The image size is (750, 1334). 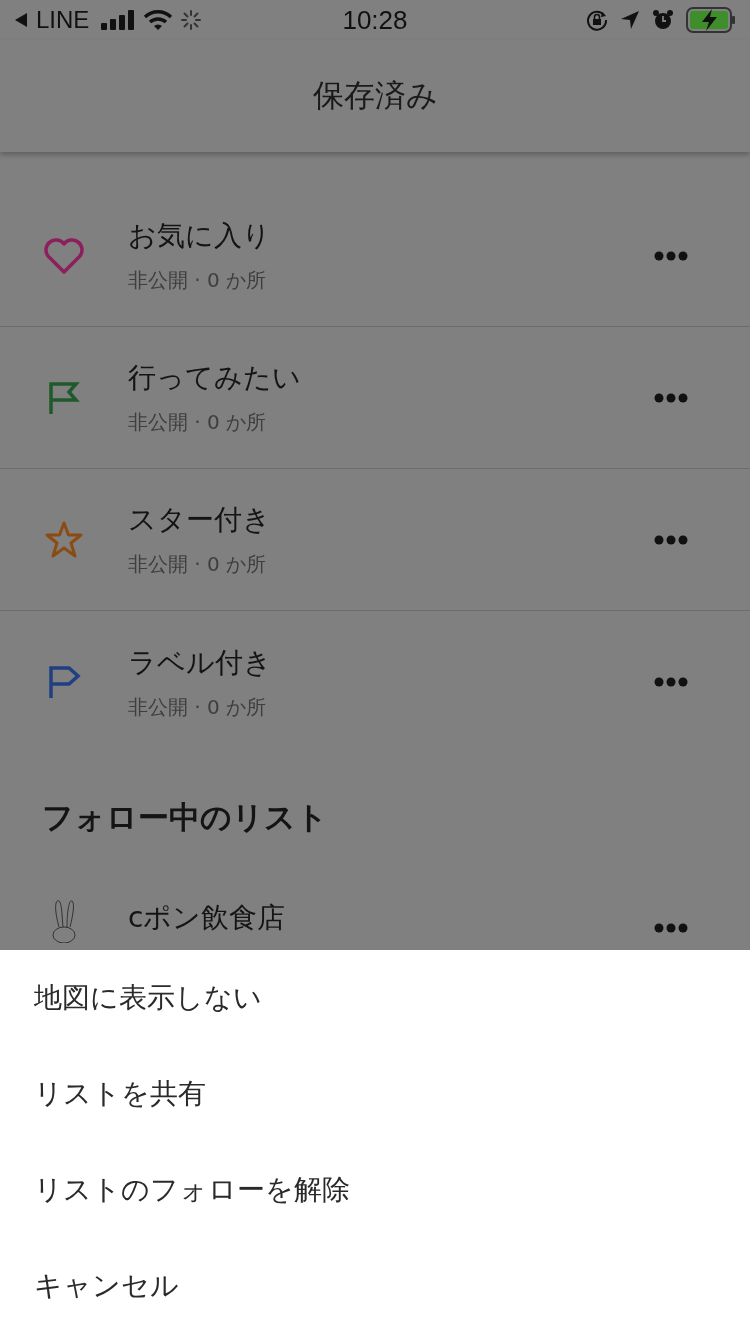 What do you see at coordinates (375, 20) in the screenshot?
I see `clock-time: 10:28` at bounding box center [375, 20].